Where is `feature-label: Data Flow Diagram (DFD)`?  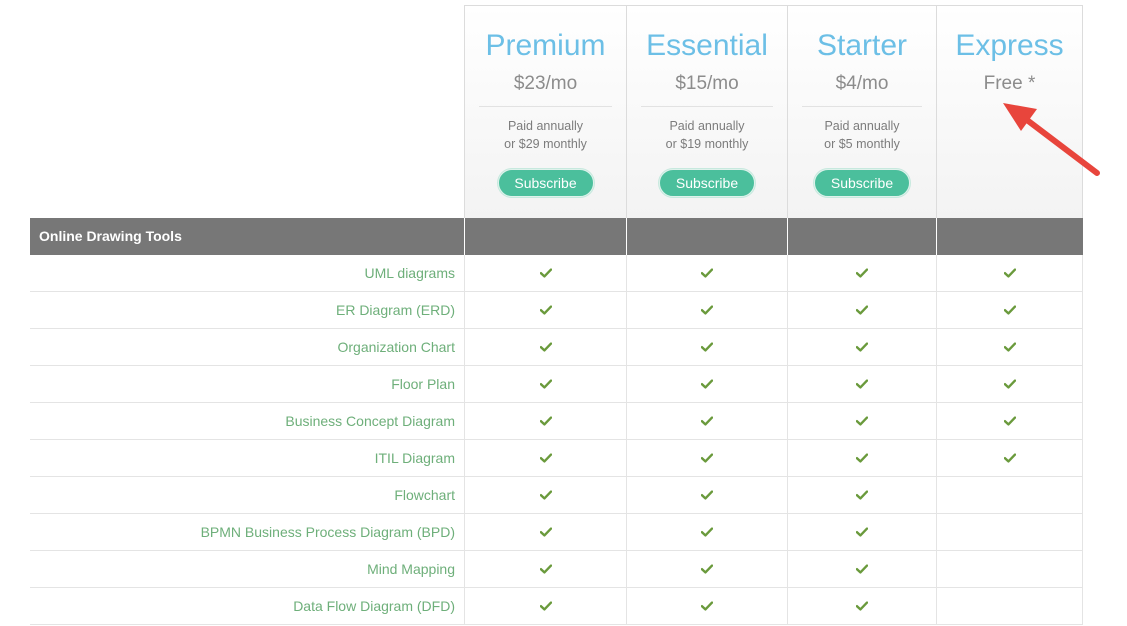
feature-label: Data Flow Diagram (DFD) is located at coordinates (242, 606).